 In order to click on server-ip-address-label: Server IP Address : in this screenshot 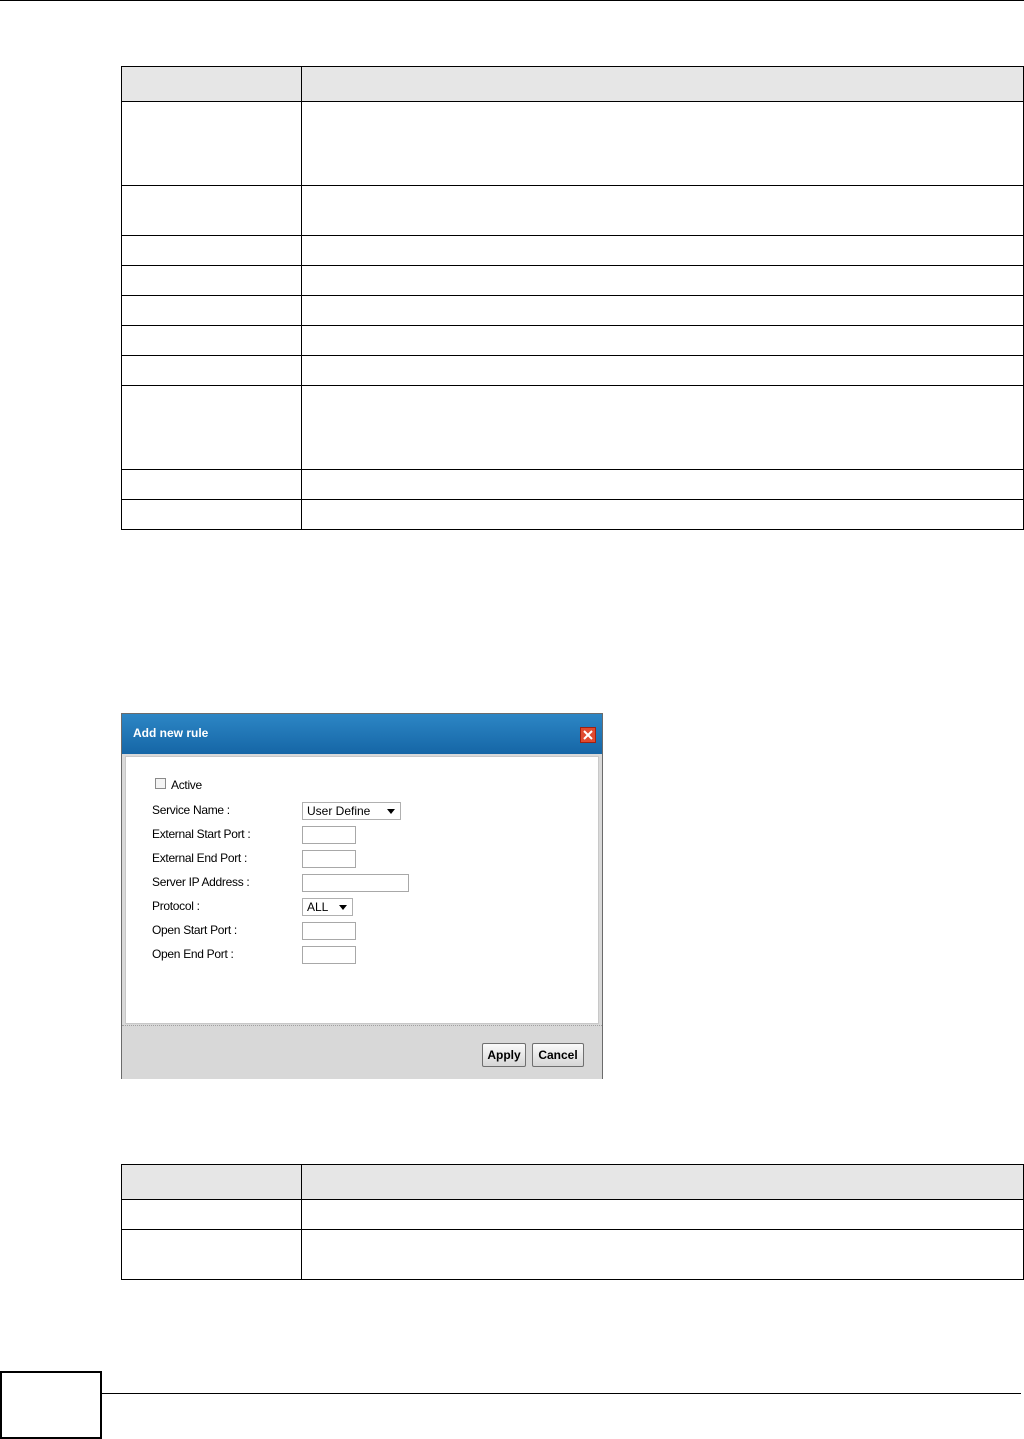, I will do `click(201, 882)`.